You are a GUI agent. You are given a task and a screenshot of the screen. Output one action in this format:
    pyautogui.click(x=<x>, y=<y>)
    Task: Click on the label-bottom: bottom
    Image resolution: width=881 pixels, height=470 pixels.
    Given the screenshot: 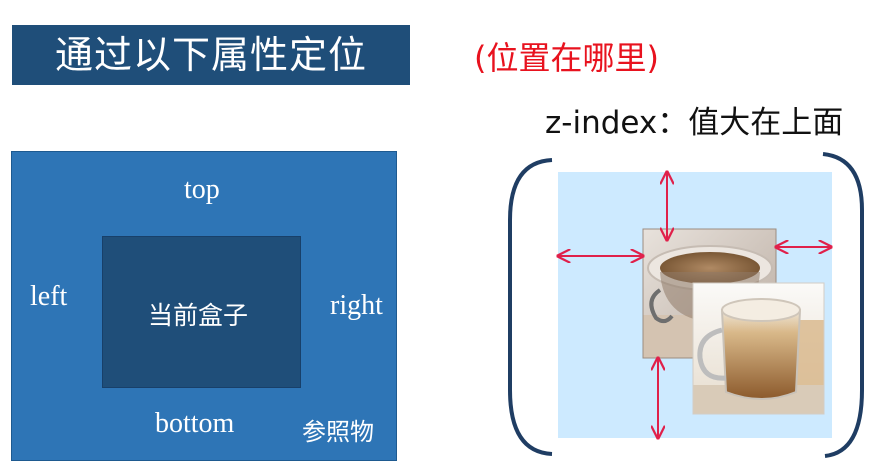 What is the action you would take?
    pyautogui.click(x=195, y=423)
    